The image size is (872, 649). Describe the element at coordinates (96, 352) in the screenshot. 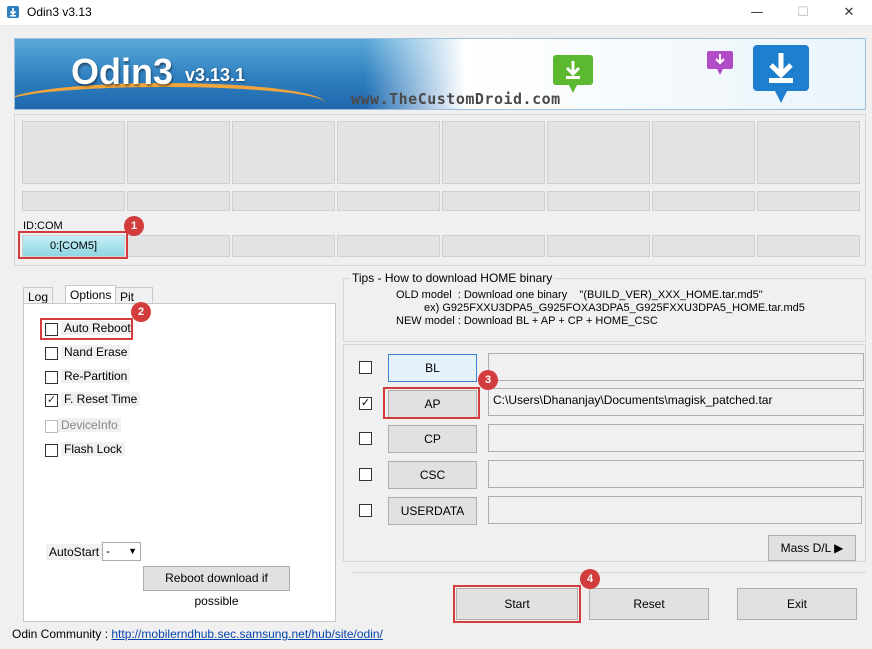

I see `nand-erase-label: Nand Erase` at that location.